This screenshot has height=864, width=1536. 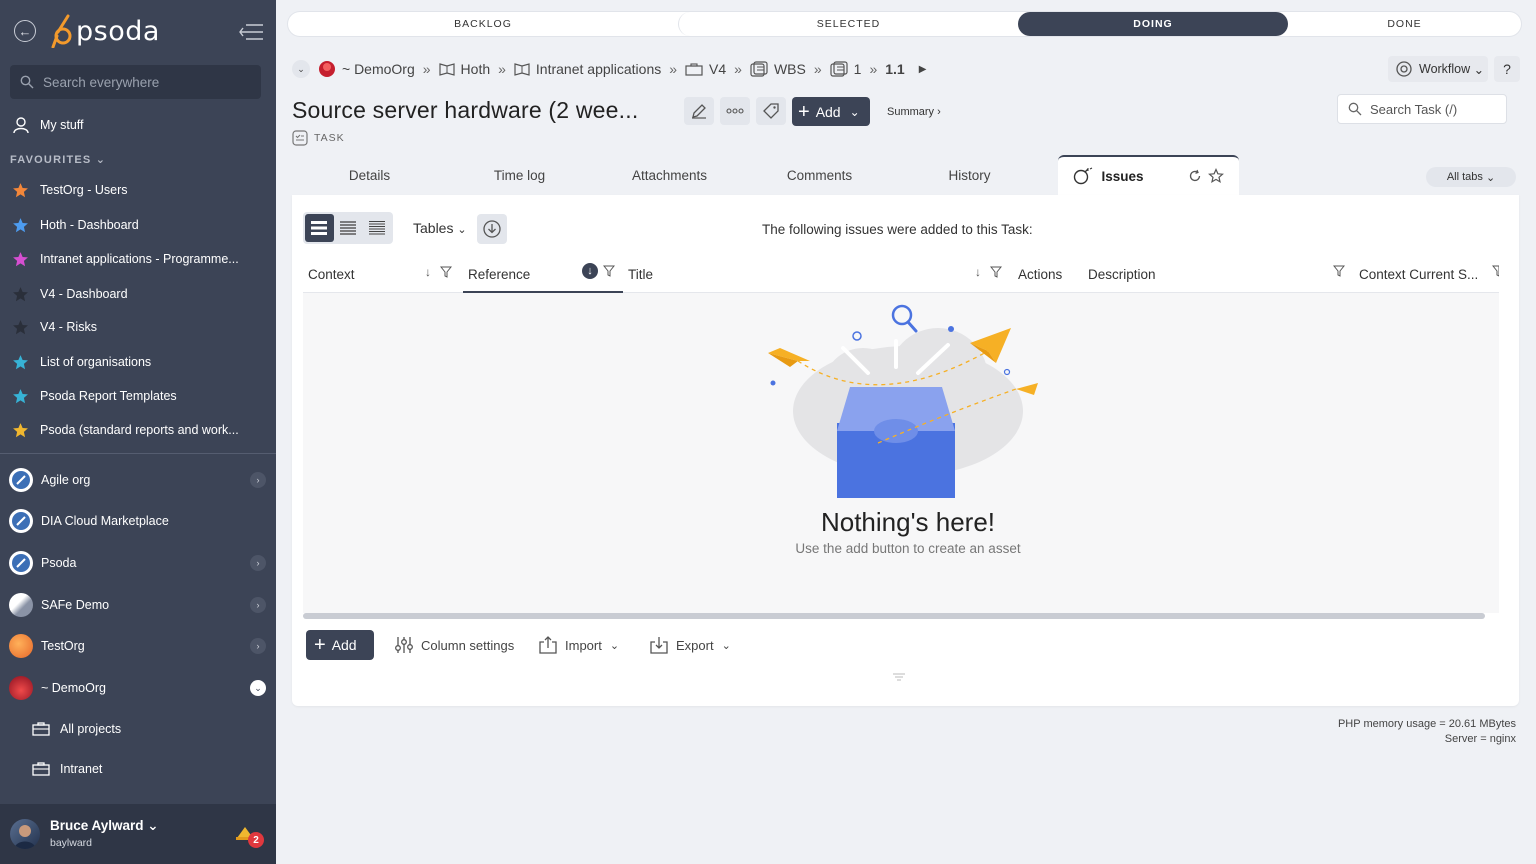 What do you see at coordinates (76, 729) in the screenshot?
I see `sub-item-all-projects: All projects` at bounding box center [76, 729].